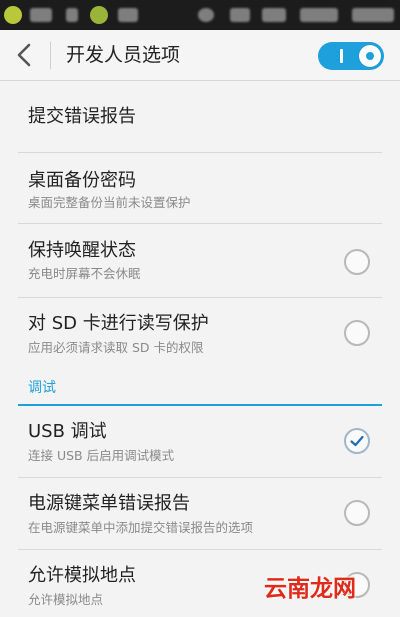 The width and height of the screenshot is (400, 617). Describe the element at coordinates (109, 503) in the screenshot. I see `pref-title: 电源键菜单错误报告` at that location.